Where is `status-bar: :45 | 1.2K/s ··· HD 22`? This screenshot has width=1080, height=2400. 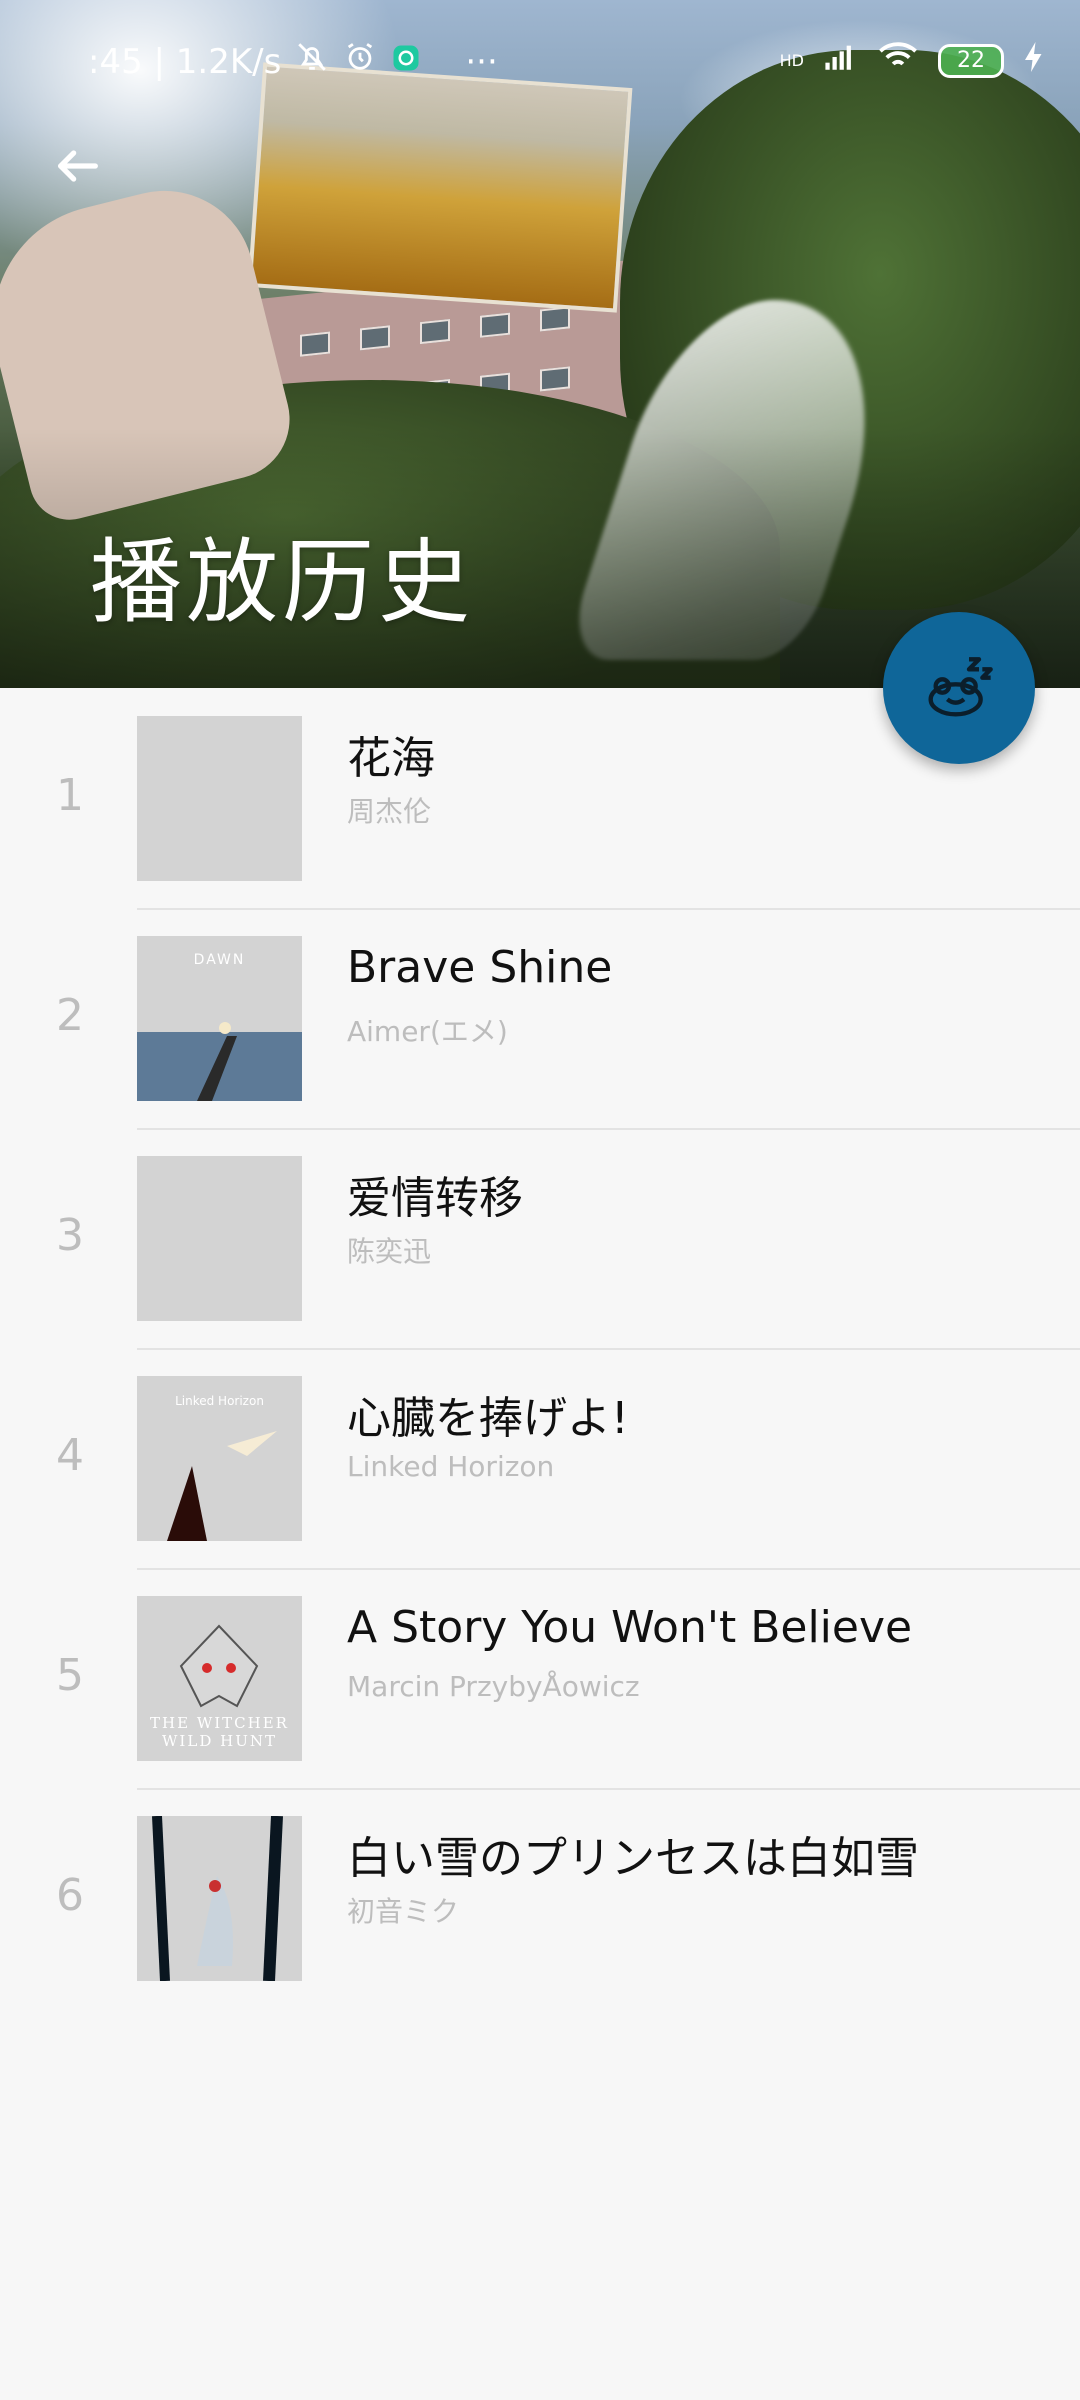 status-bar: :45 | 1.2K/s ··· HD 22 is located at coordinates (540, 55).